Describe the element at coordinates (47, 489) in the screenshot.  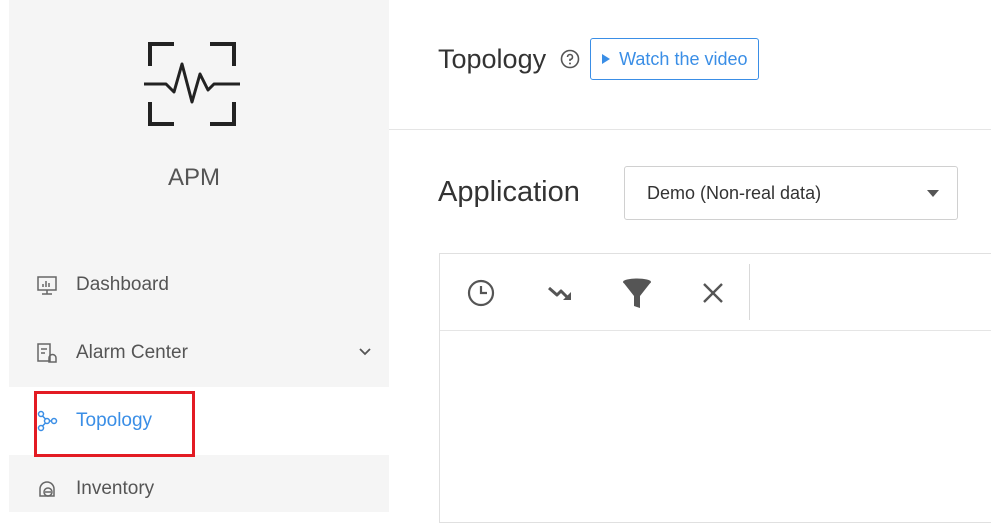
I see `inventory-icon` at that location.